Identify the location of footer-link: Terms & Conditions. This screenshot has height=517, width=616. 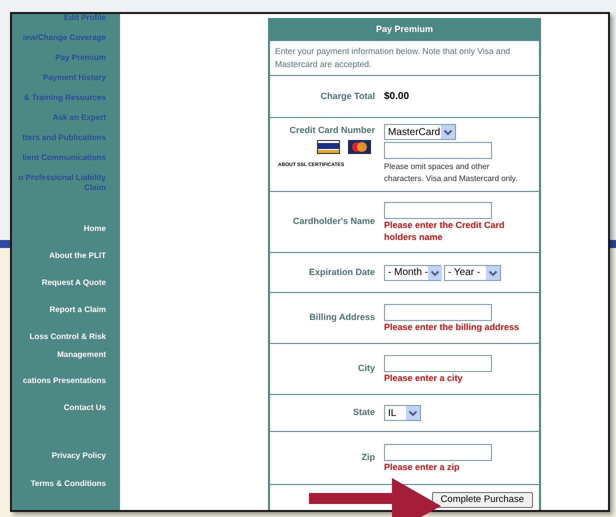
(68, 489).